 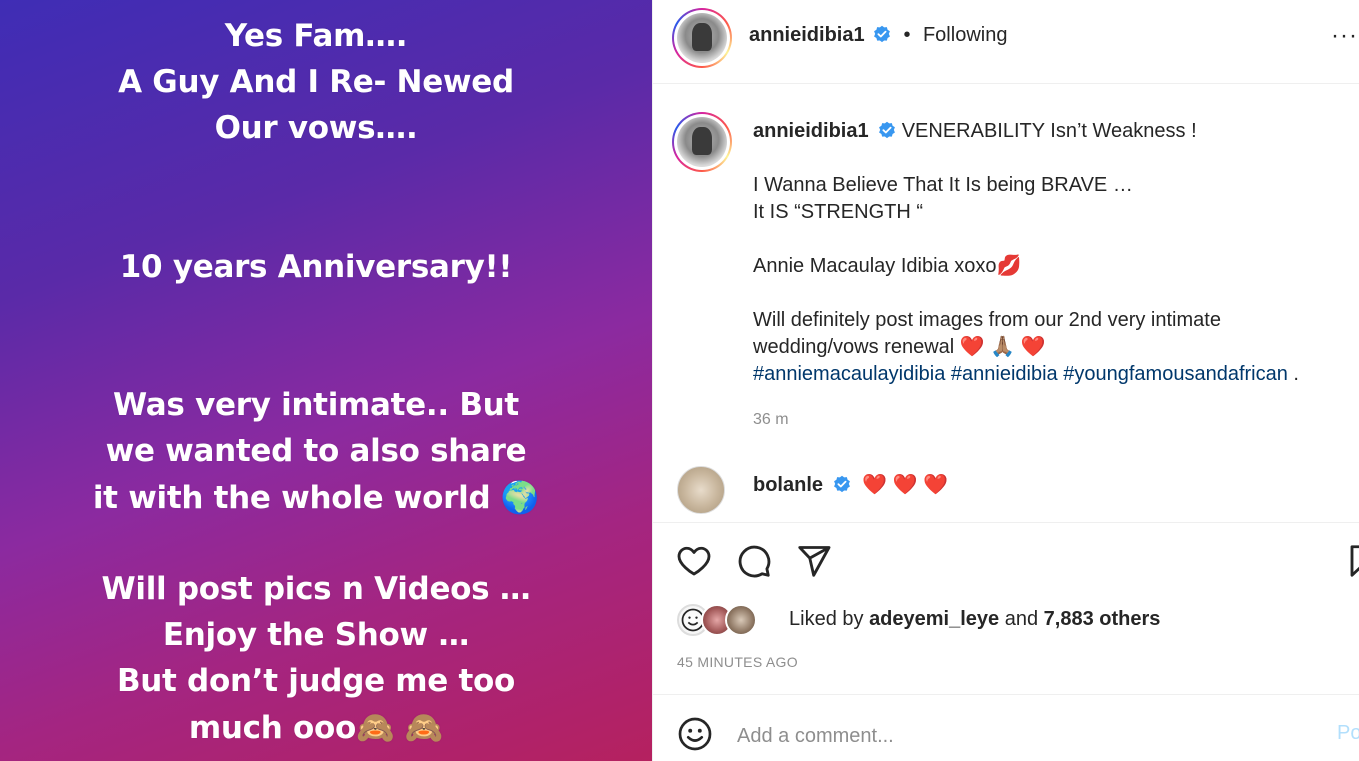 What do you see at coordinates (1293, 374) in the screenshot?
I see `caption-trailing: .` at bounding box center [1293, 374].